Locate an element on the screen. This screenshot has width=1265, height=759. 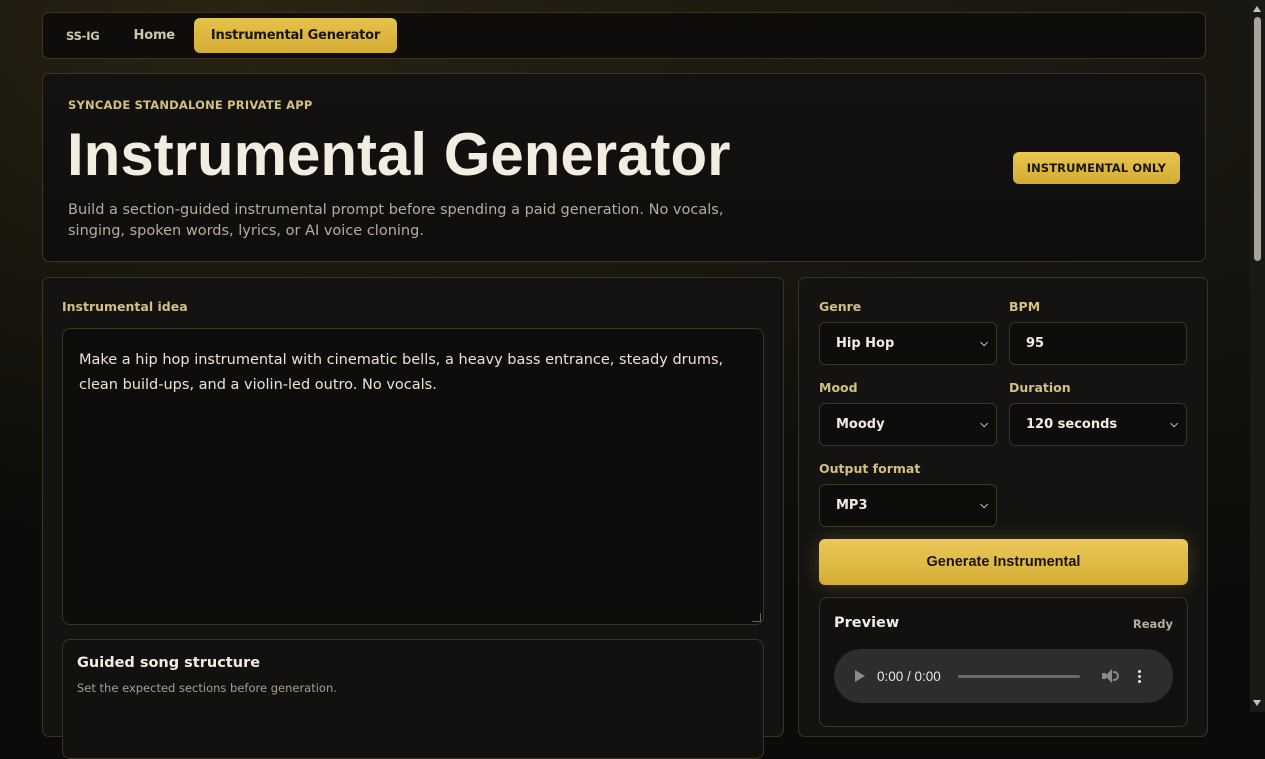
duration-value: 120 seconds is located at coordinates (1072, 424).